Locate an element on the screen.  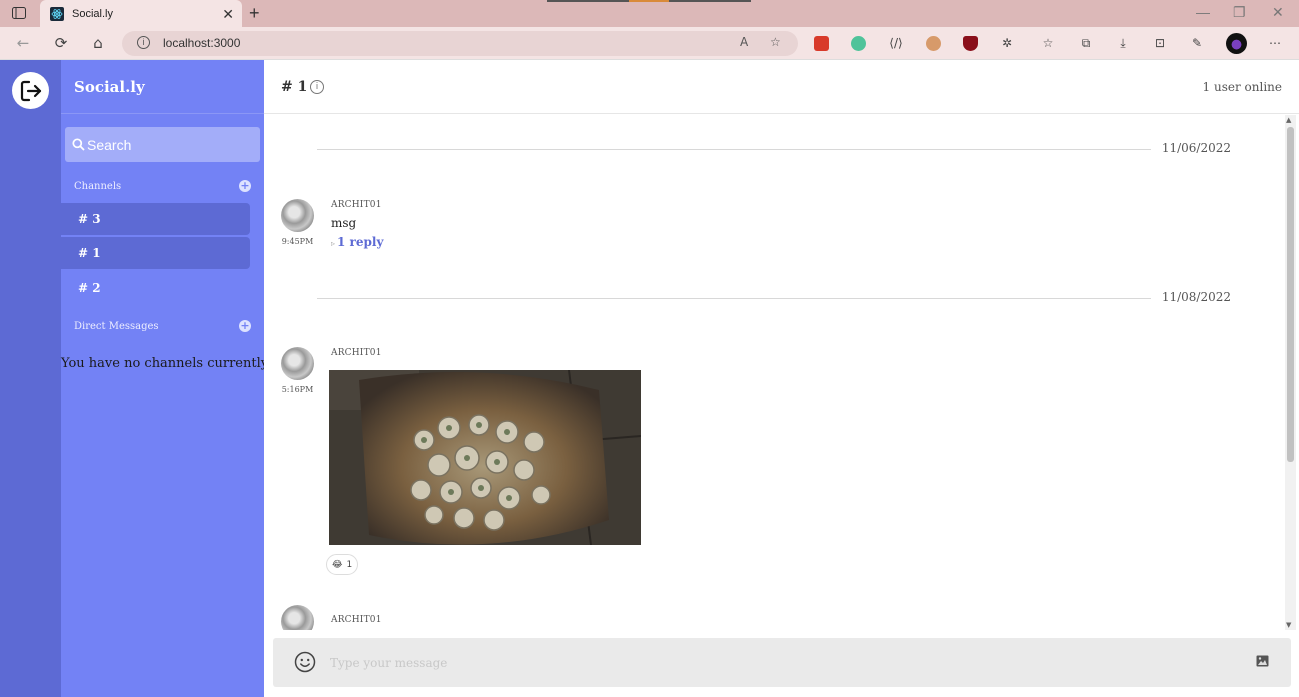
search-input: Search is located at coordinates (162, 144).